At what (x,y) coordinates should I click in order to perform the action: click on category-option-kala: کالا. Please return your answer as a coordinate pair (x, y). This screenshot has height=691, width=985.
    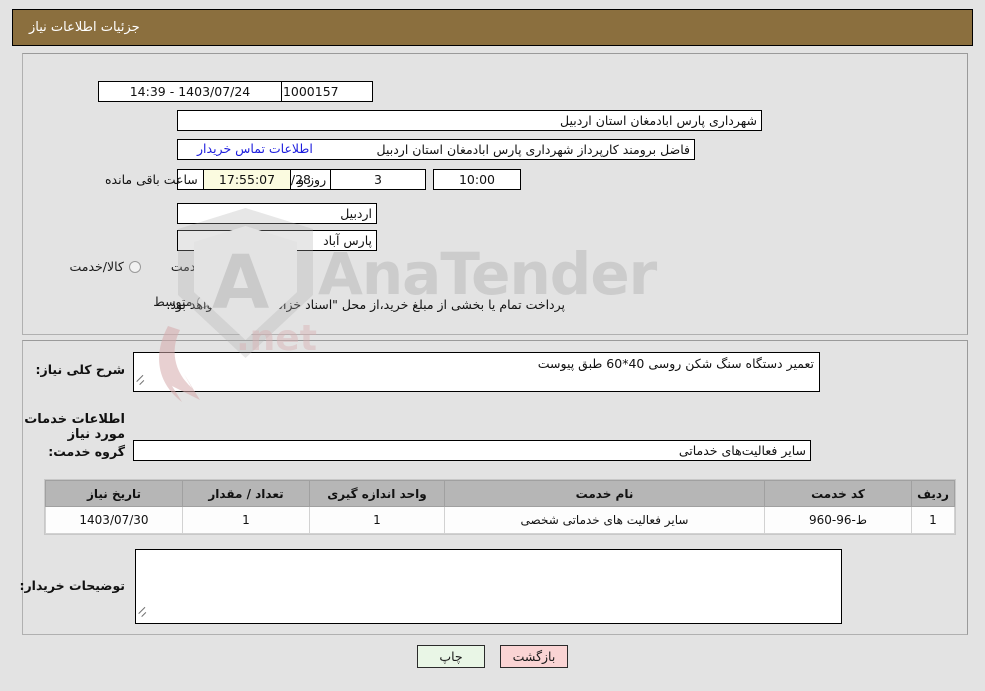
    Looking at the image, I should click on (268, 266).